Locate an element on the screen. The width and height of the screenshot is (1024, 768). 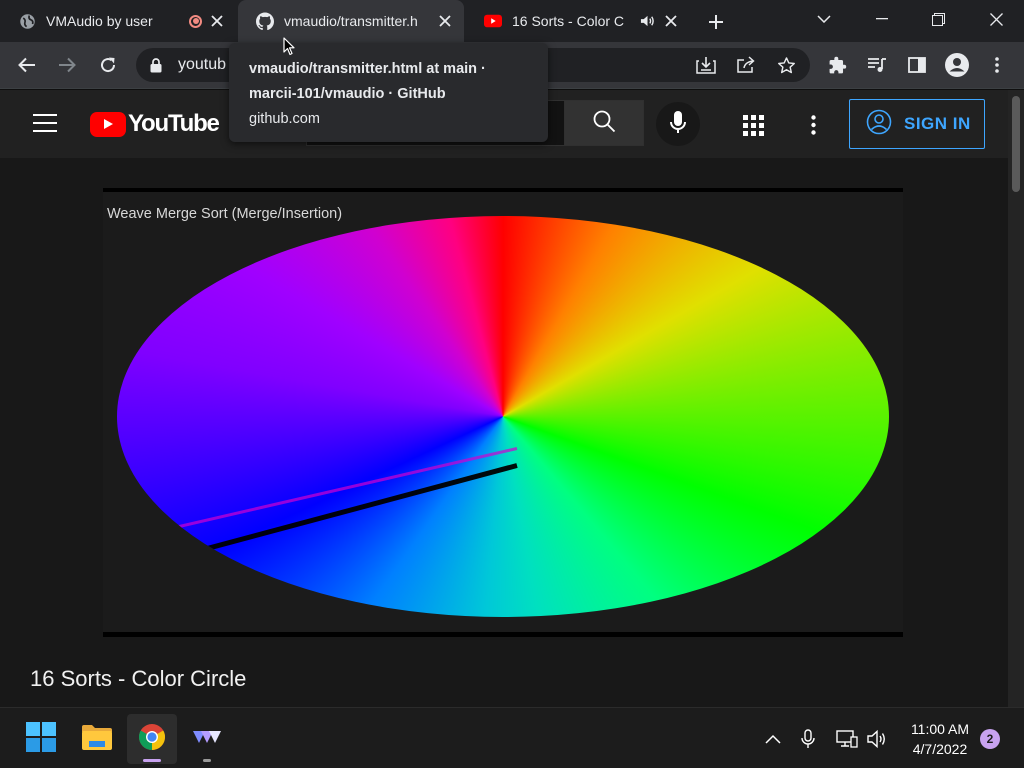
extensions-icon is located at coordinates (837, 65).